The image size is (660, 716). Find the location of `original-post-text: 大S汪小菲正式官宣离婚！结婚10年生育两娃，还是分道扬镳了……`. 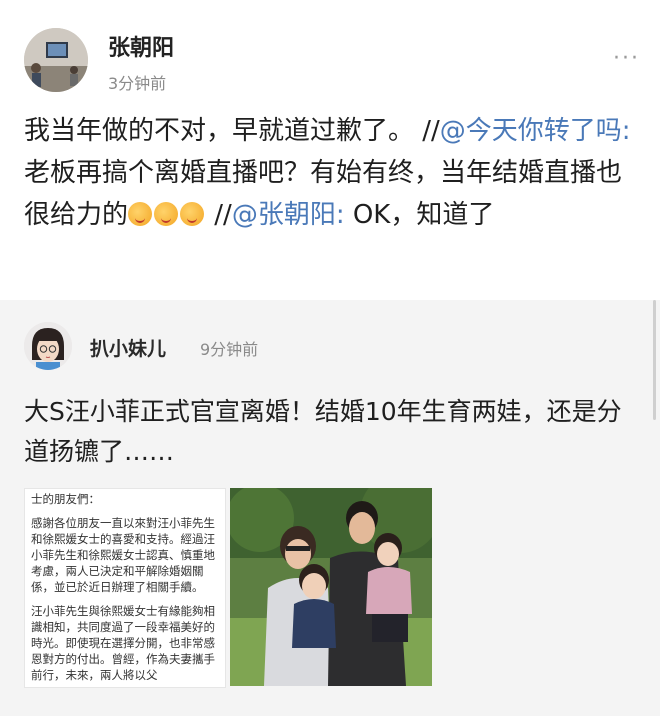

original-post-text: 大S汪小菲正式官宣离婚！结婚10年生育两娃，还是分道扬镳了…… is located at coordinates (323, 431).